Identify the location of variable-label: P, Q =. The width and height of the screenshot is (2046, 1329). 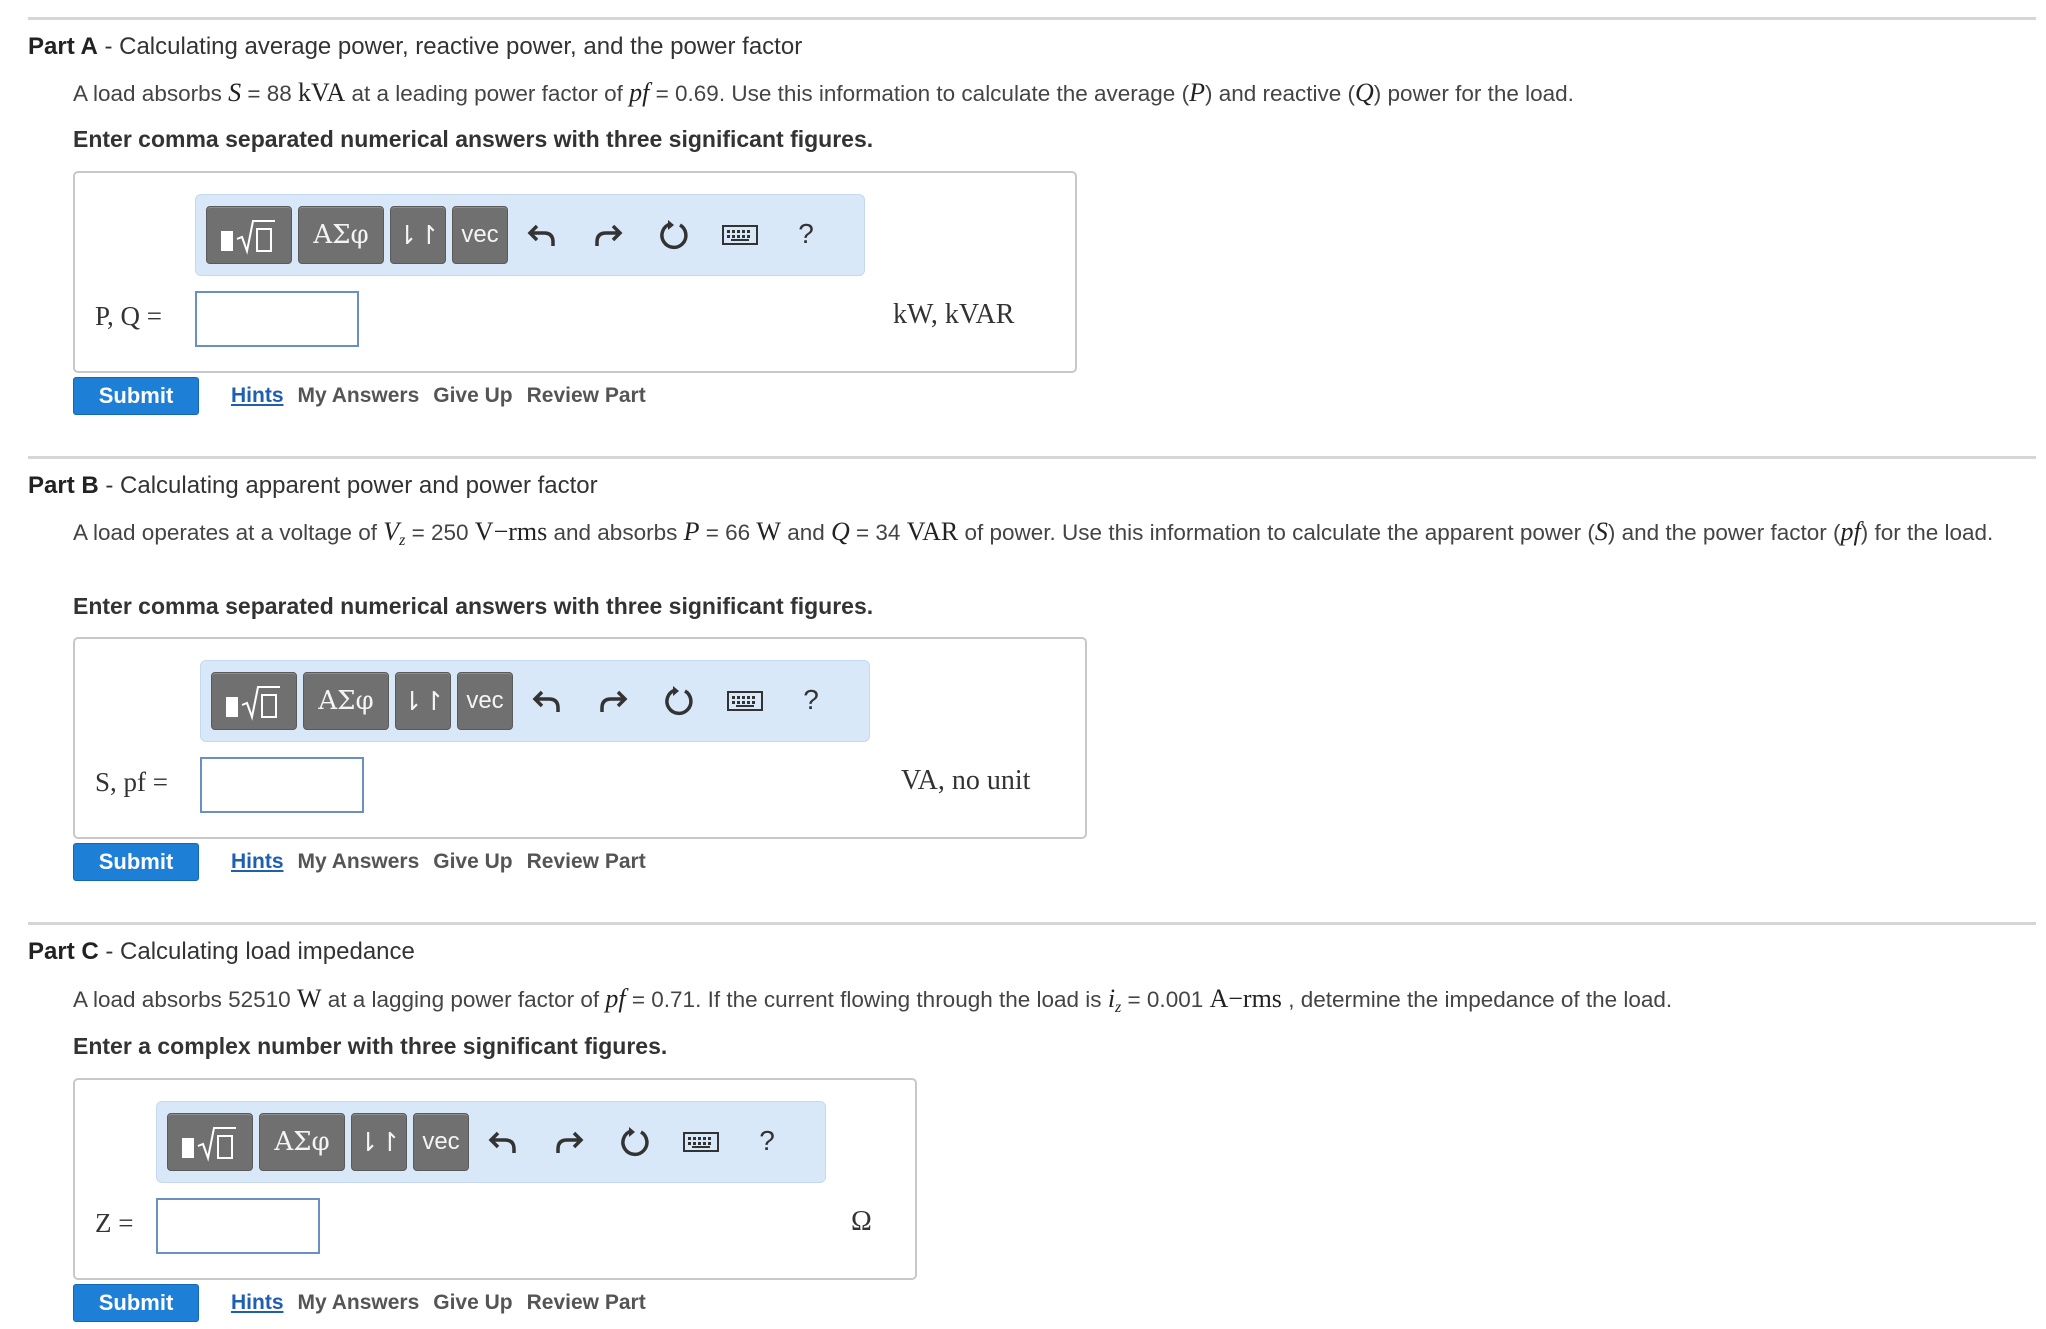
(128, 316).